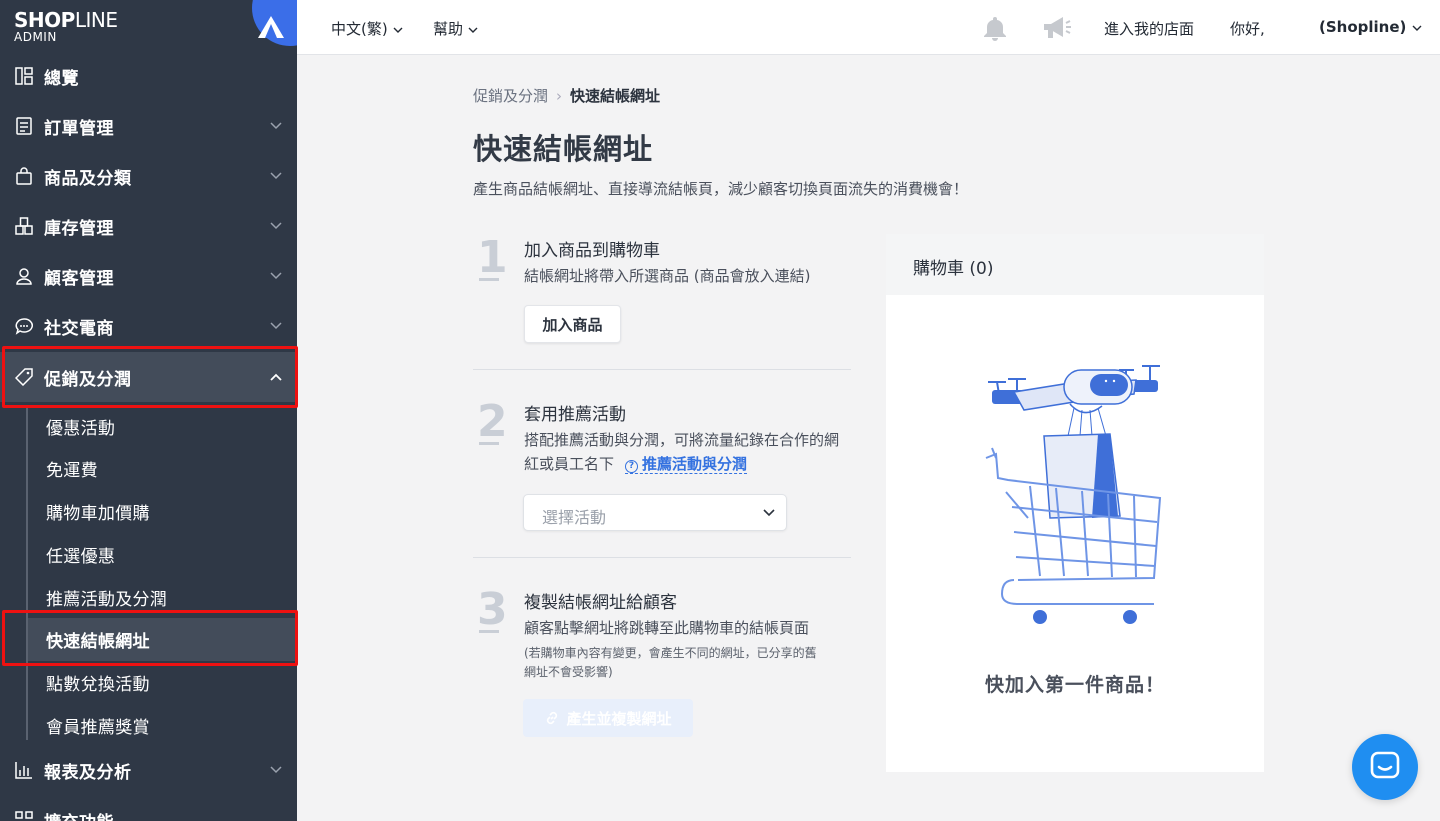  I want to click on step-description: 結帳網址將帶入所選商品 (商品會放入連結), so click(667, 276).